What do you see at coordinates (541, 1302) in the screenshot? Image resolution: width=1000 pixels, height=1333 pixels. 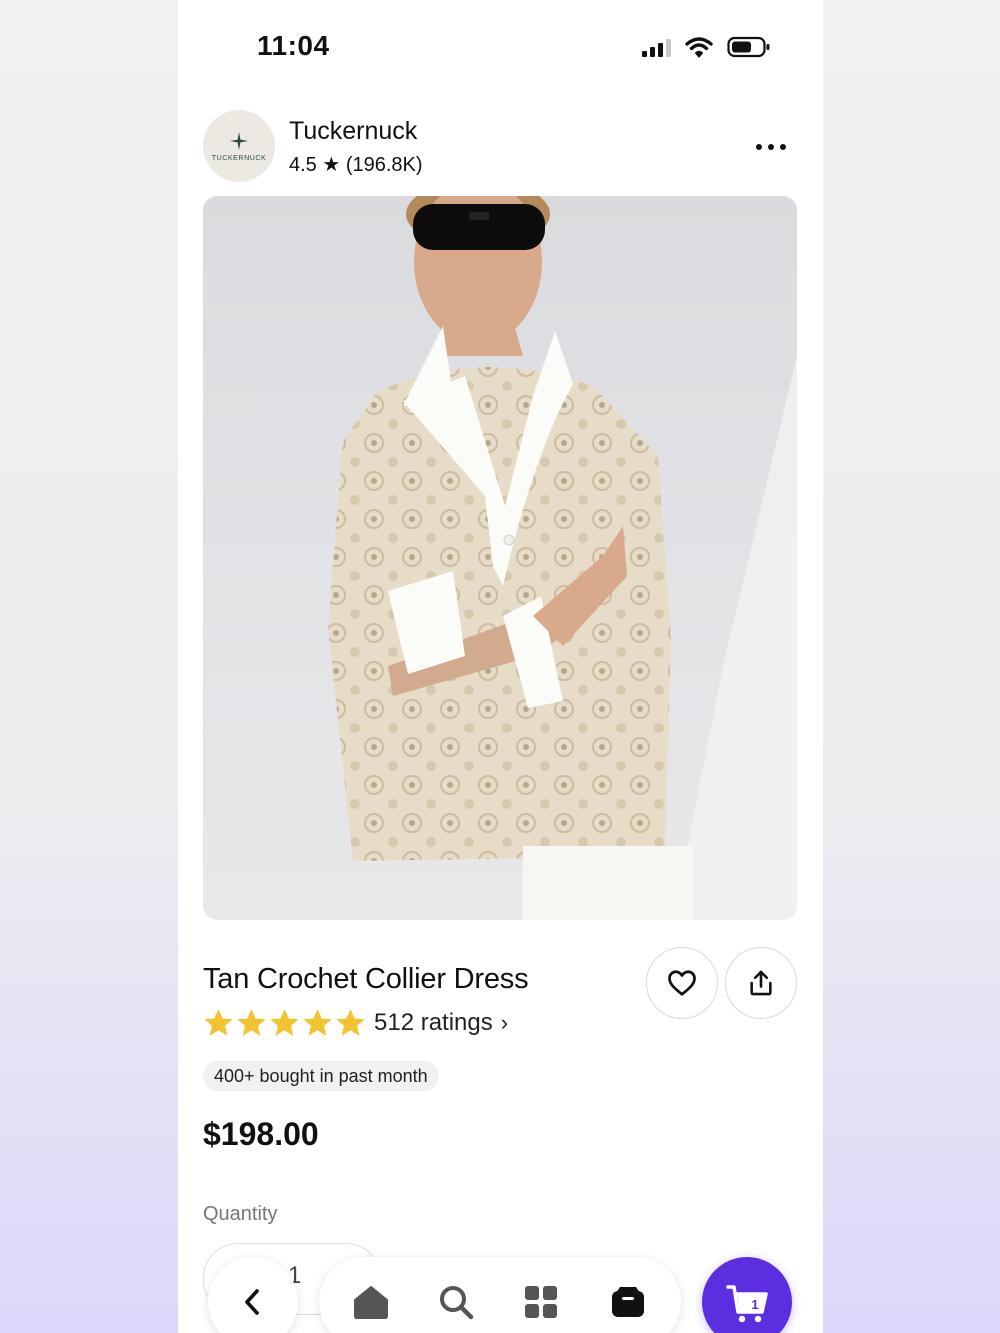 I see `categories-grid-icon` at bounding box center [541, 1302].